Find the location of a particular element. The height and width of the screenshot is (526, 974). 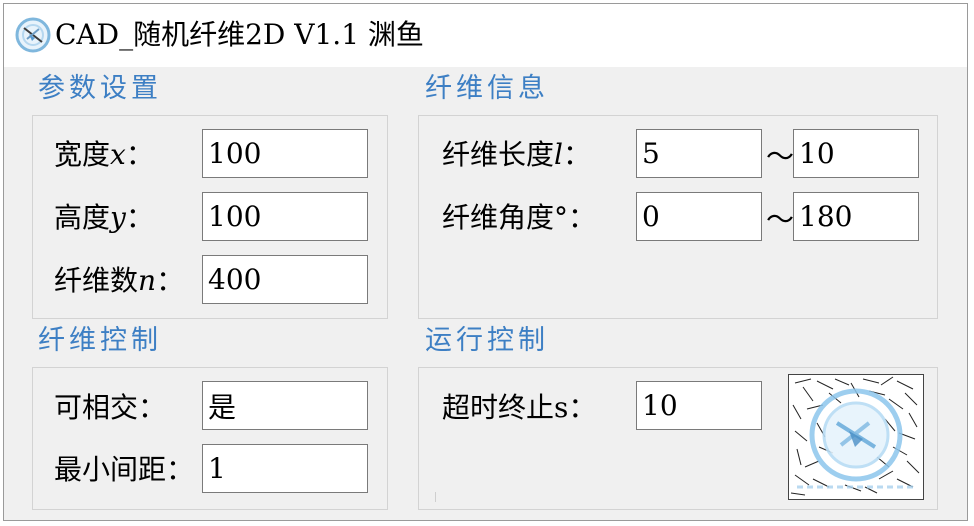

height-input is located at coordinates (285, 216).